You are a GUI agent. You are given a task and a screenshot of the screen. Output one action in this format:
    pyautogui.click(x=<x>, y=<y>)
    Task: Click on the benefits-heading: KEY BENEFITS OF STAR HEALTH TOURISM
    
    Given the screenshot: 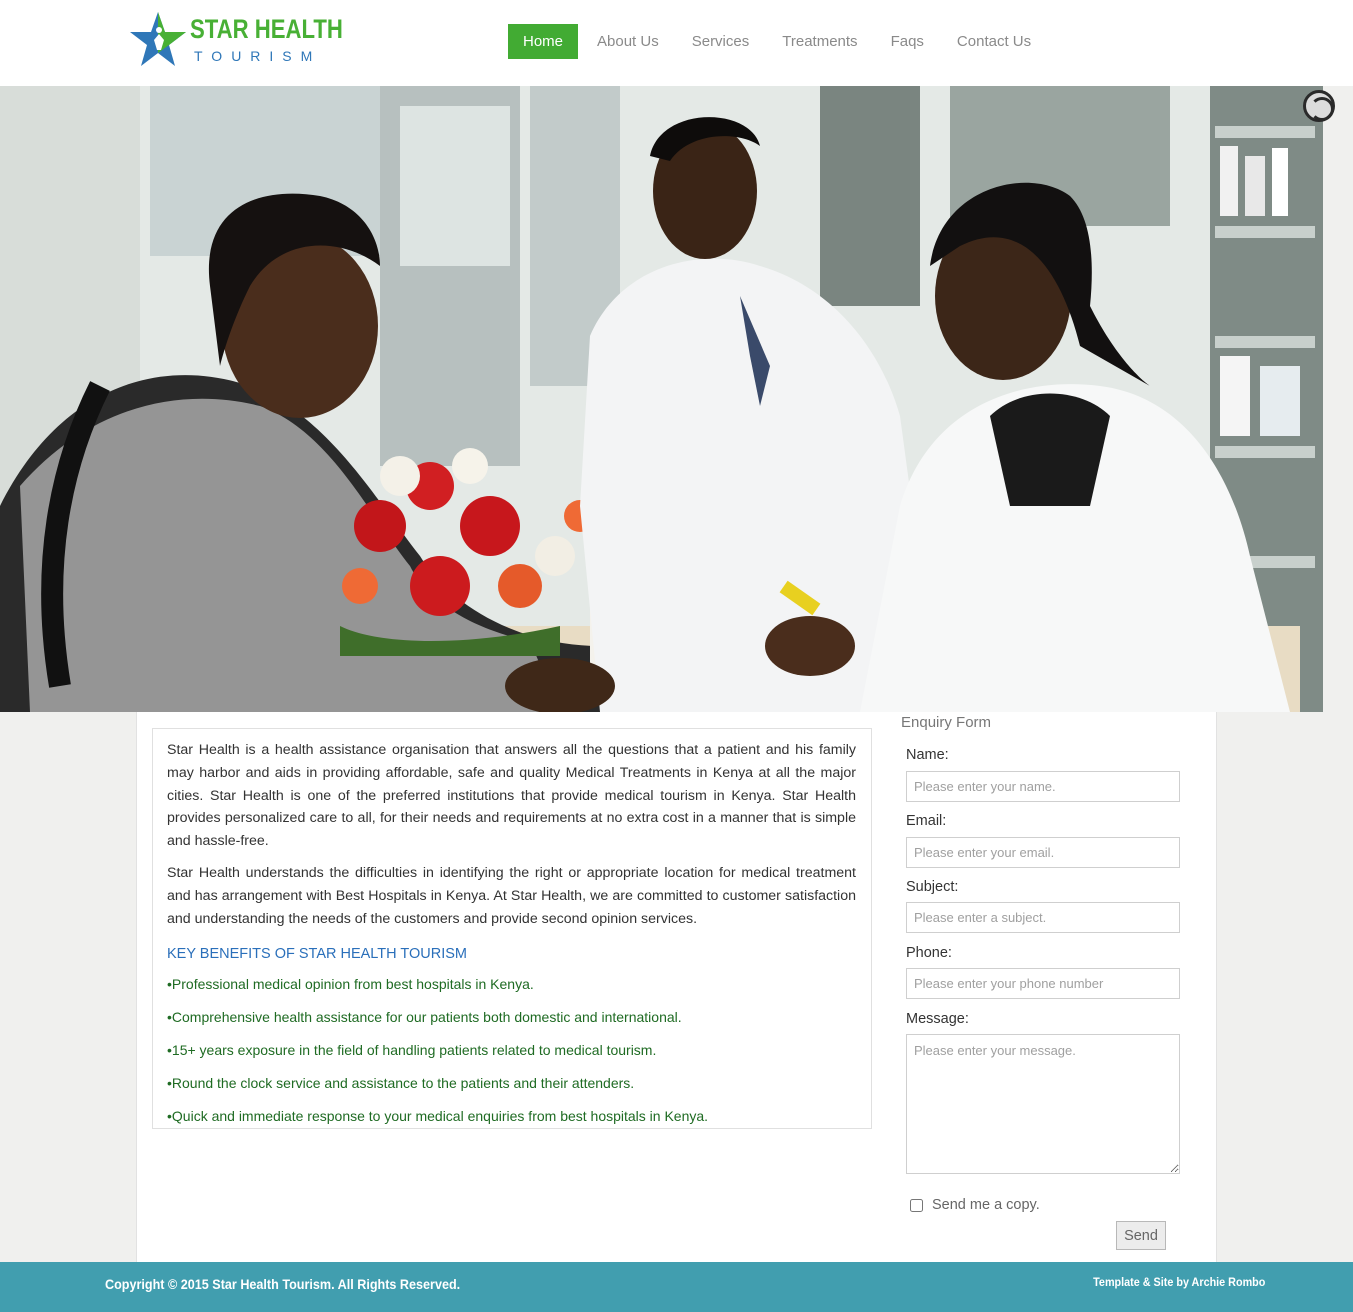 What is the action you would take?
    pyautogui.click(x=317, y=954)
    